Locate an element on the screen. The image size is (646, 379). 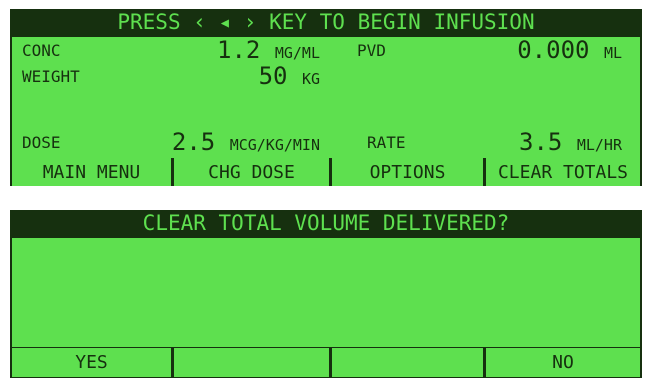
pvd-value: 0.000 is located at coordinates (553, 50).